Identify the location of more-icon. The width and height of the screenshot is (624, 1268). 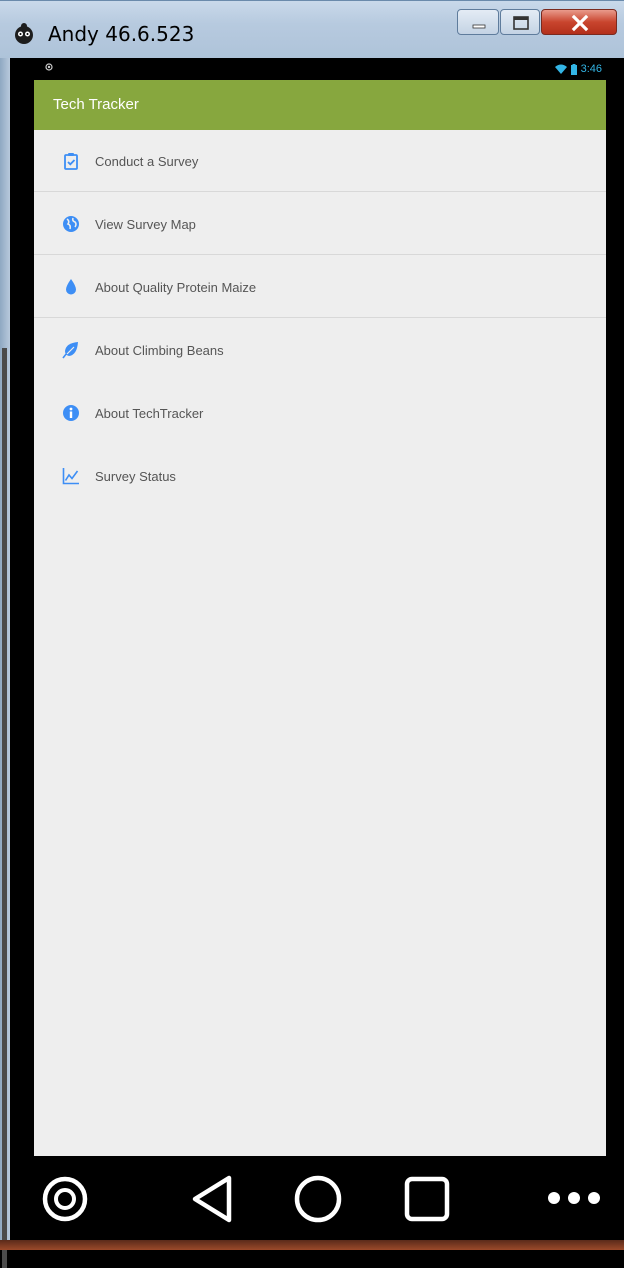
(574, 1198).